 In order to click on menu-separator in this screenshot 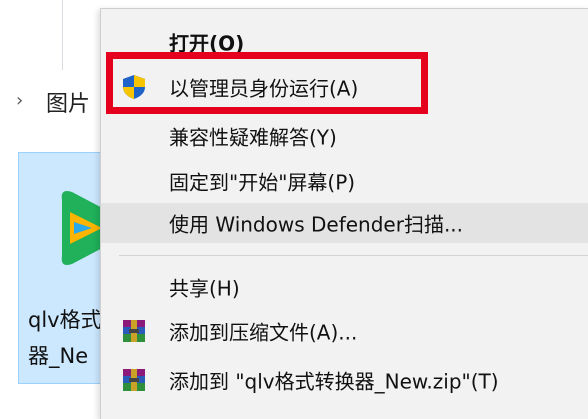, I will do `click(353, 255)`.